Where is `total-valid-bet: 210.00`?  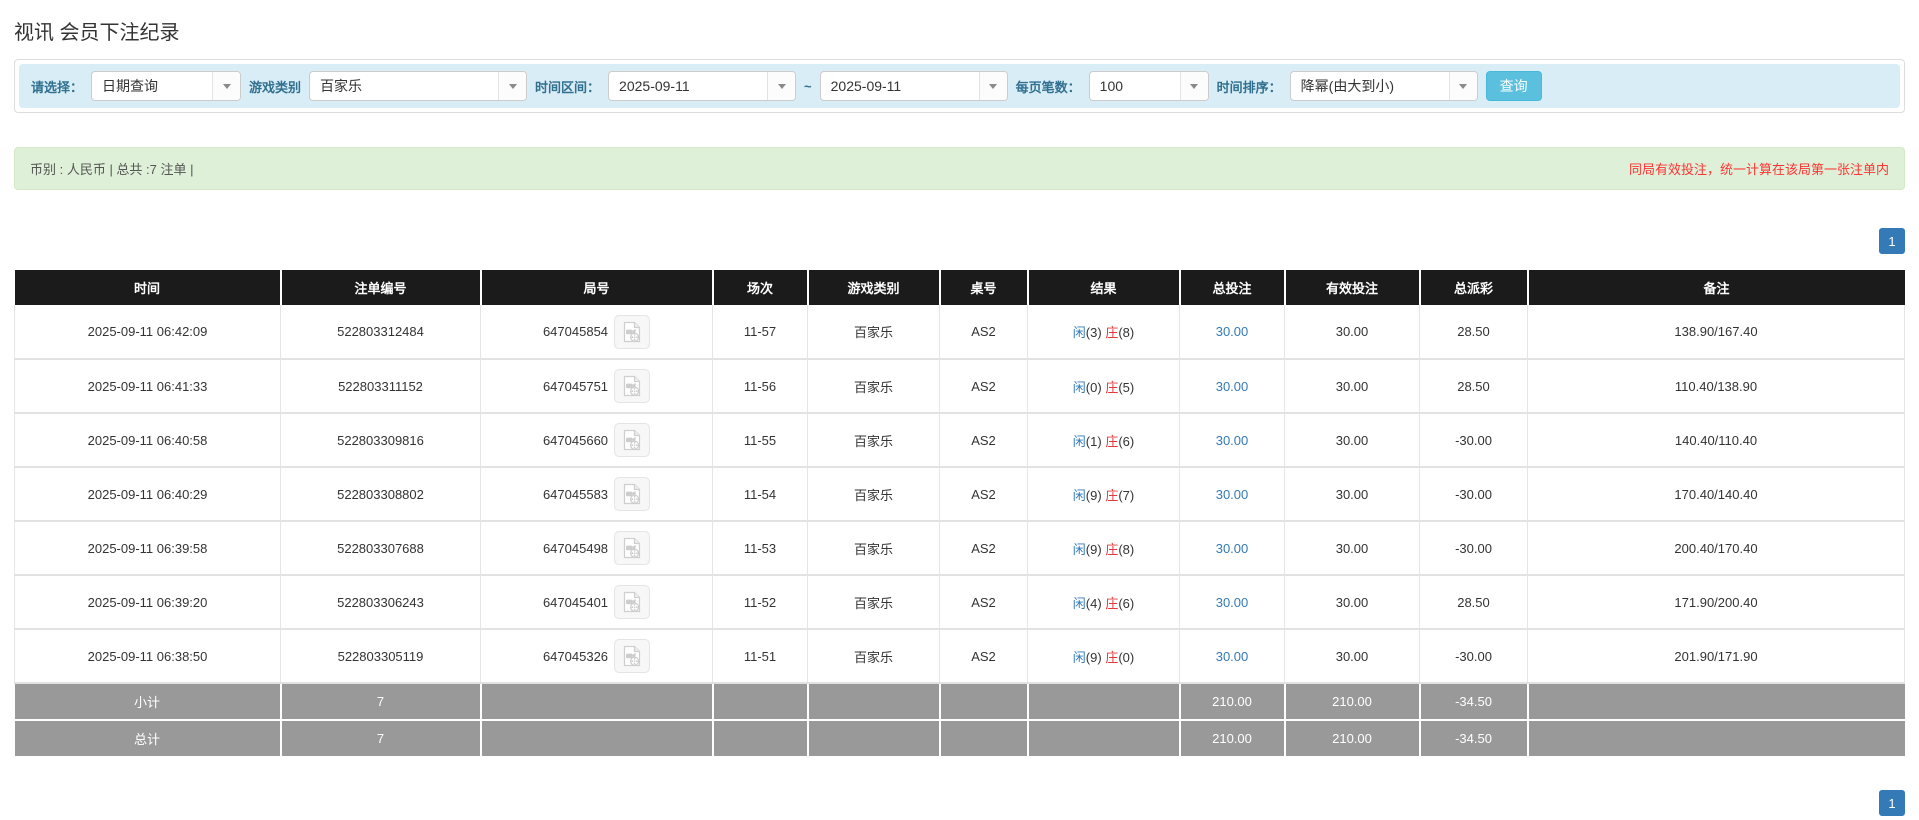 total-valid-bet: 210.00 is located at coordinates (1352, 739).